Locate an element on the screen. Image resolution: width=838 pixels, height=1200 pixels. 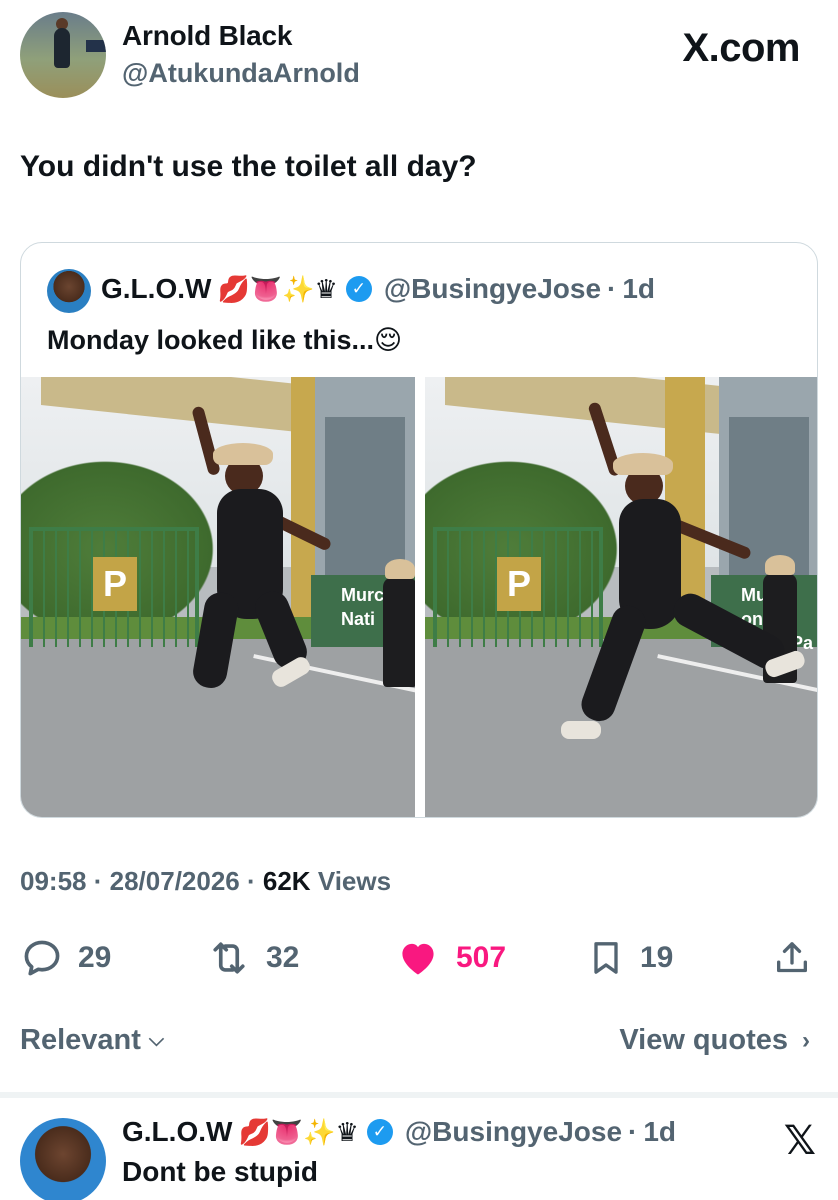
jumper-shoe is located at coordinates (581, 730).